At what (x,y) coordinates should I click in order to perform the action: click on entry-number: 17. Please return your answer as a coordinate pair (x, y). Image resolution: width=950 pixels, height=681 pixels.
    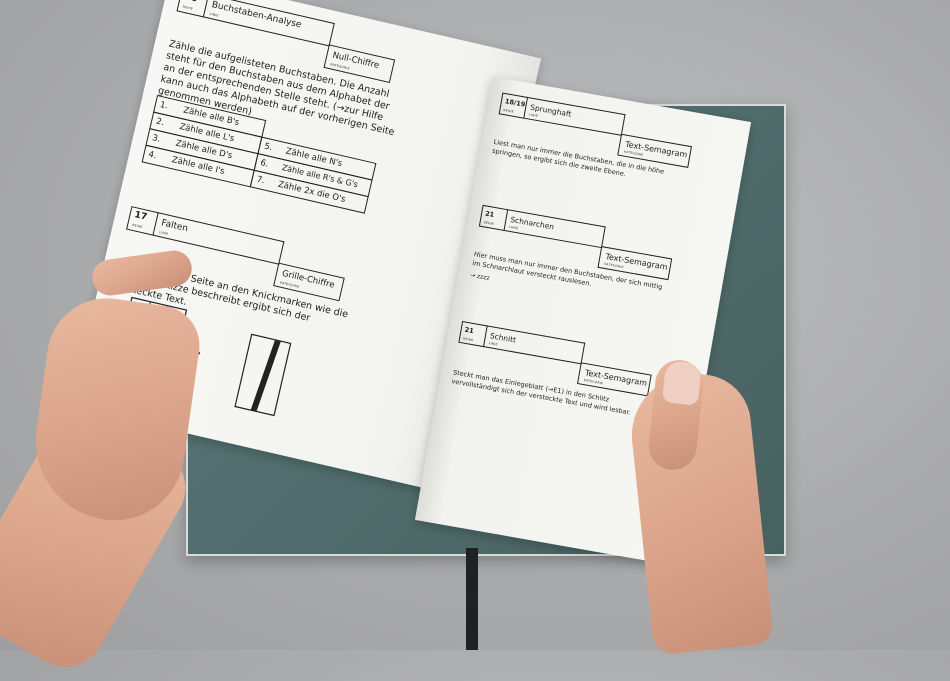
    Looking at the image, I should click on (140, 216).